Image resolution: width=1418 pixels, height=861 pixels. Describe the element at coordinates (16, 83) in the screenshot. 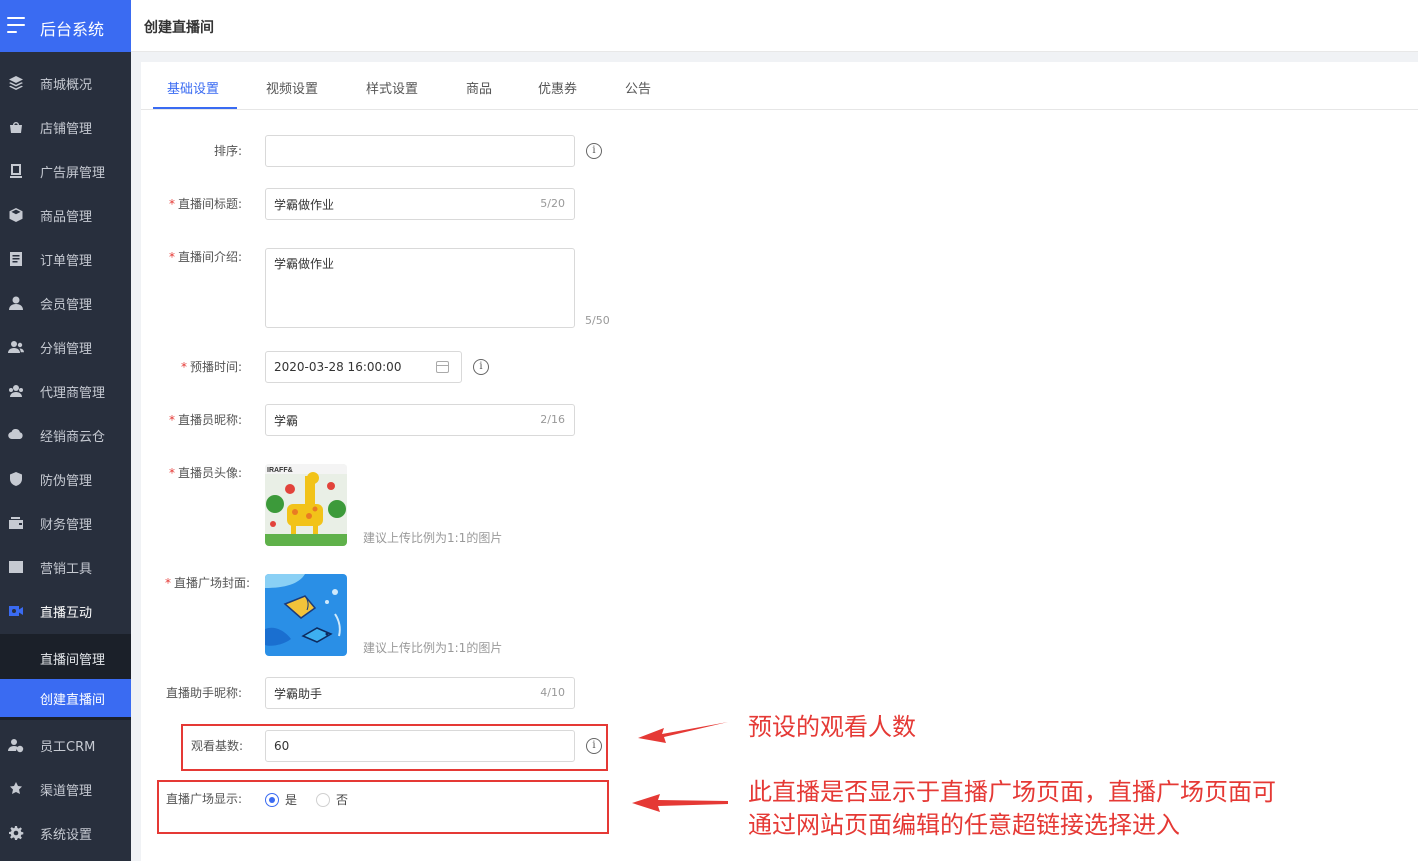

I see `layers-icon` at that location.